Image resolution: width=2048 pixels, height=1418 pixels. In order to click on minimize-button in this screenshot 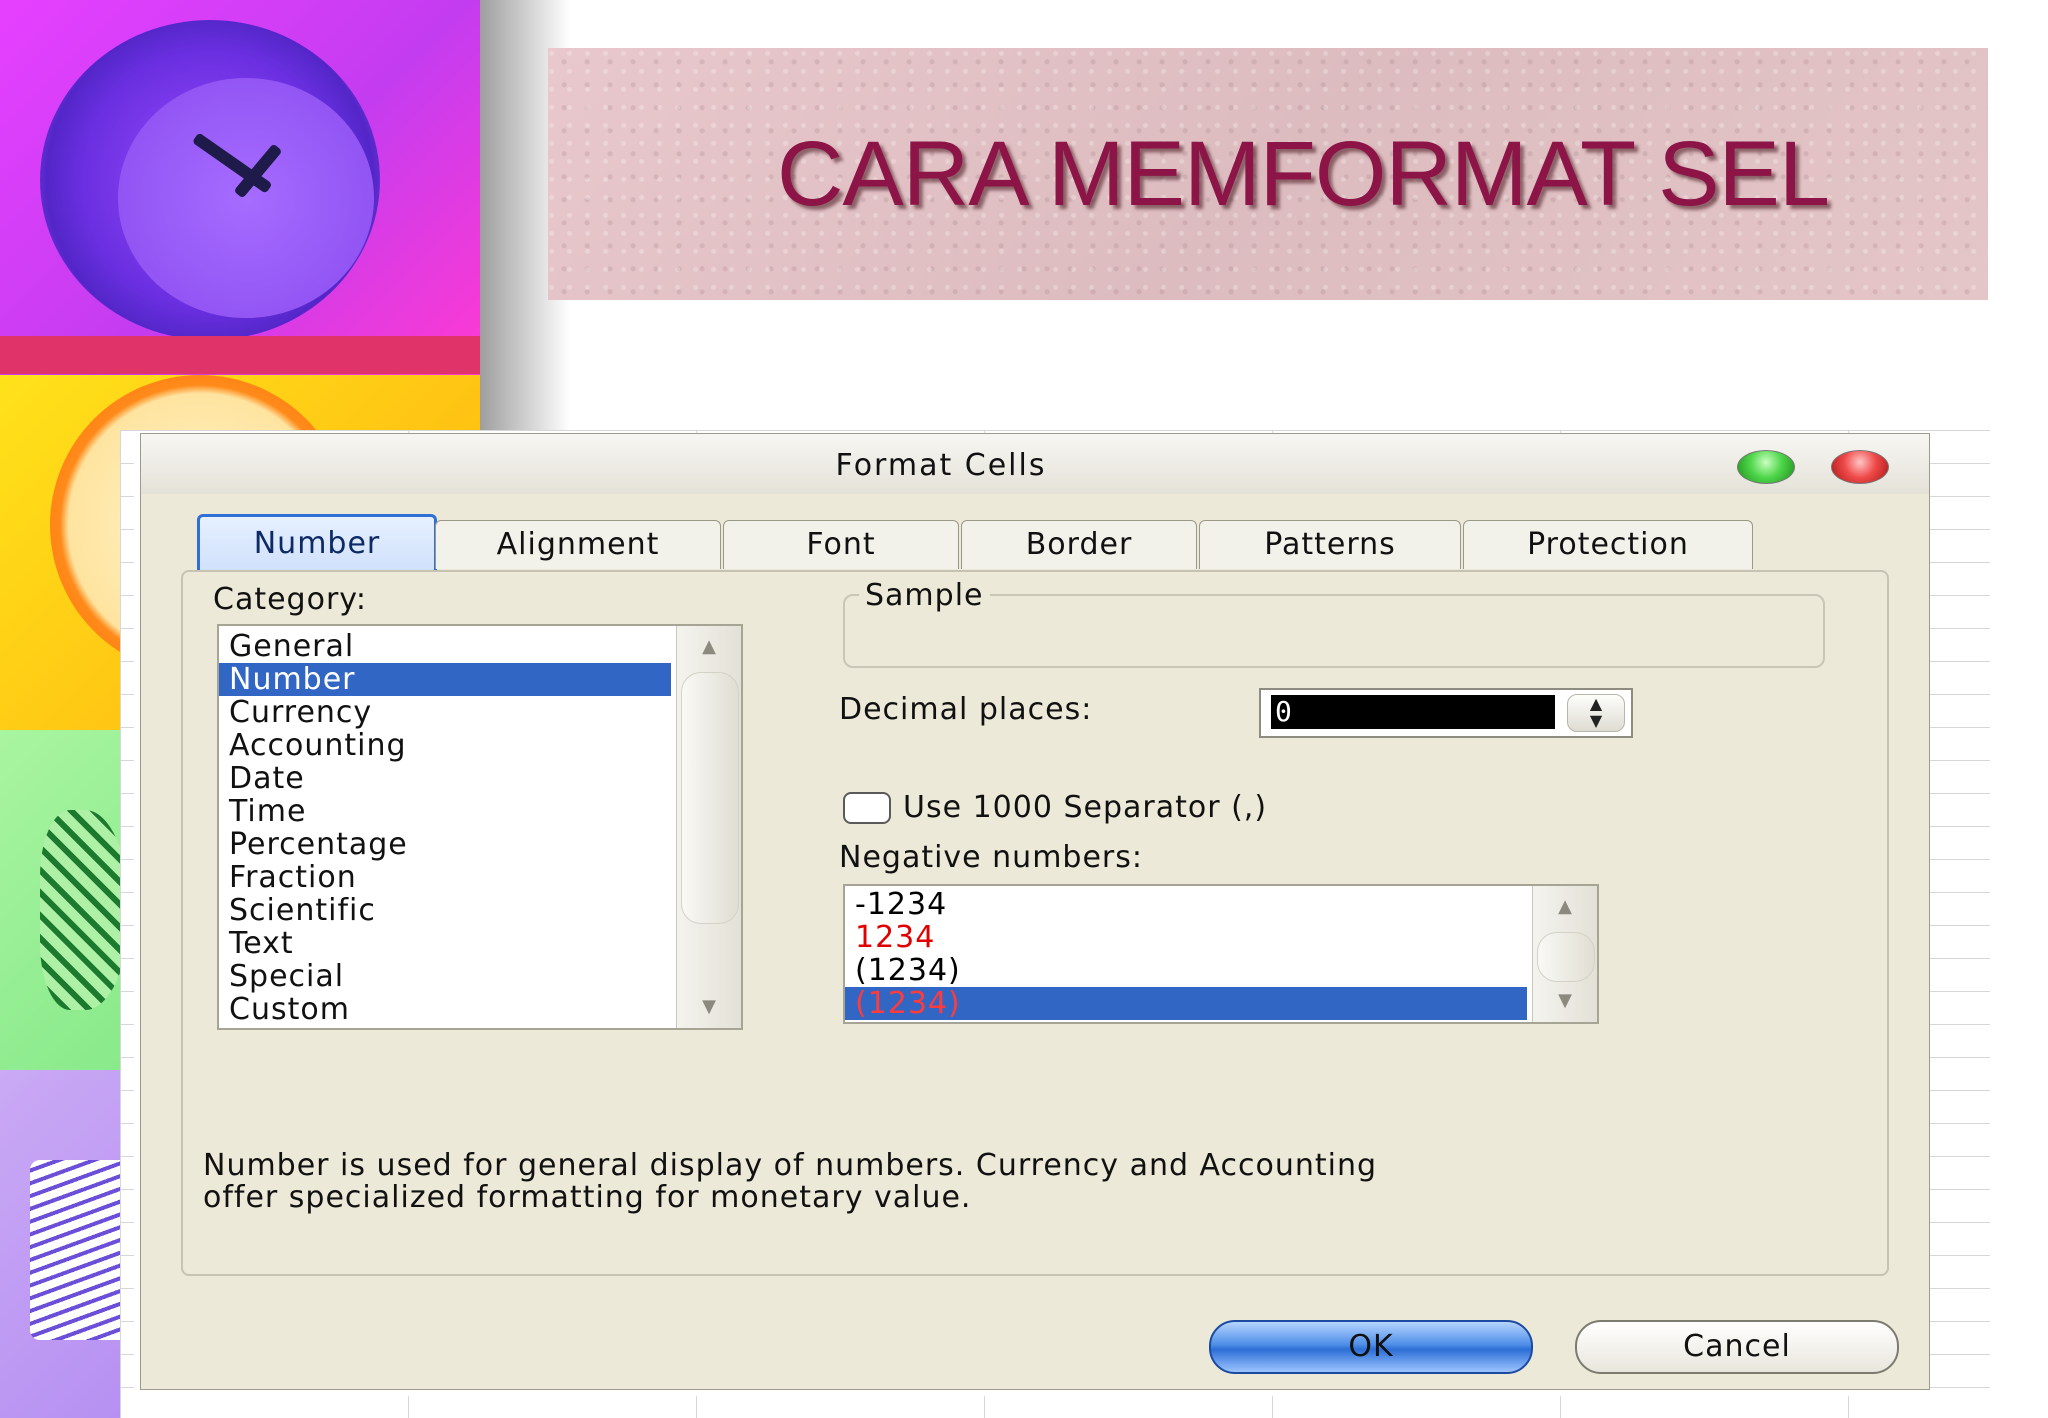, I will do `click(1766, 467)`.